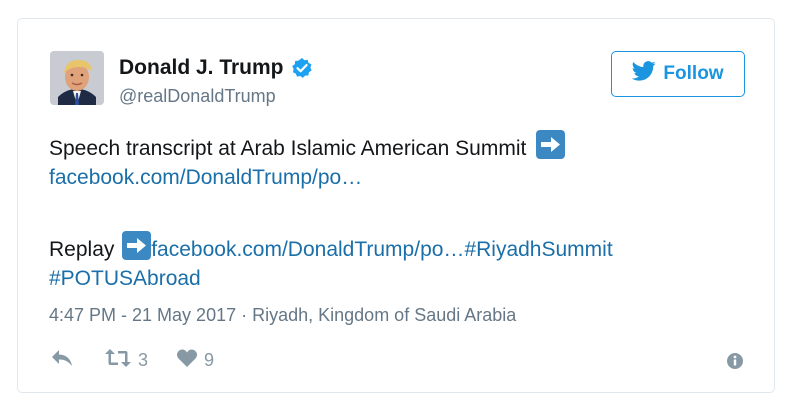 The image size is (798, 420). I want to click on retweet-icon, so click(118, 360).